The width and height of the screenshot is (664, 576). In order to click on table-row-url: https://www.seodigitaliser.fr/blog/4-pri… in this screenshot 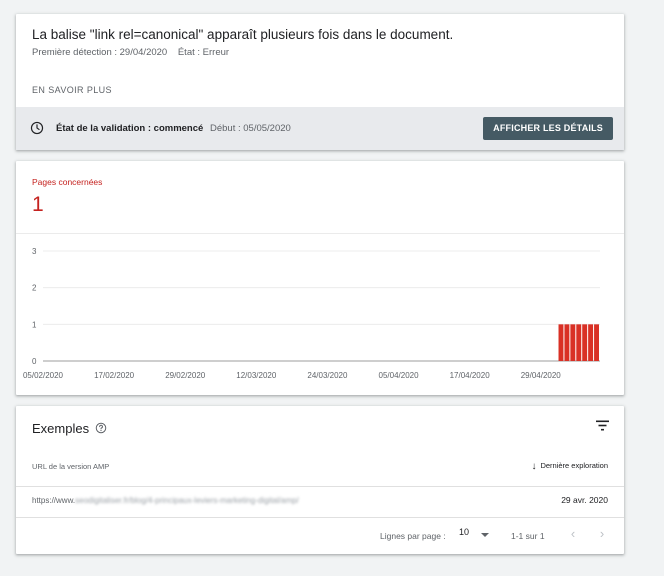, I will do `click(165, 500)`.